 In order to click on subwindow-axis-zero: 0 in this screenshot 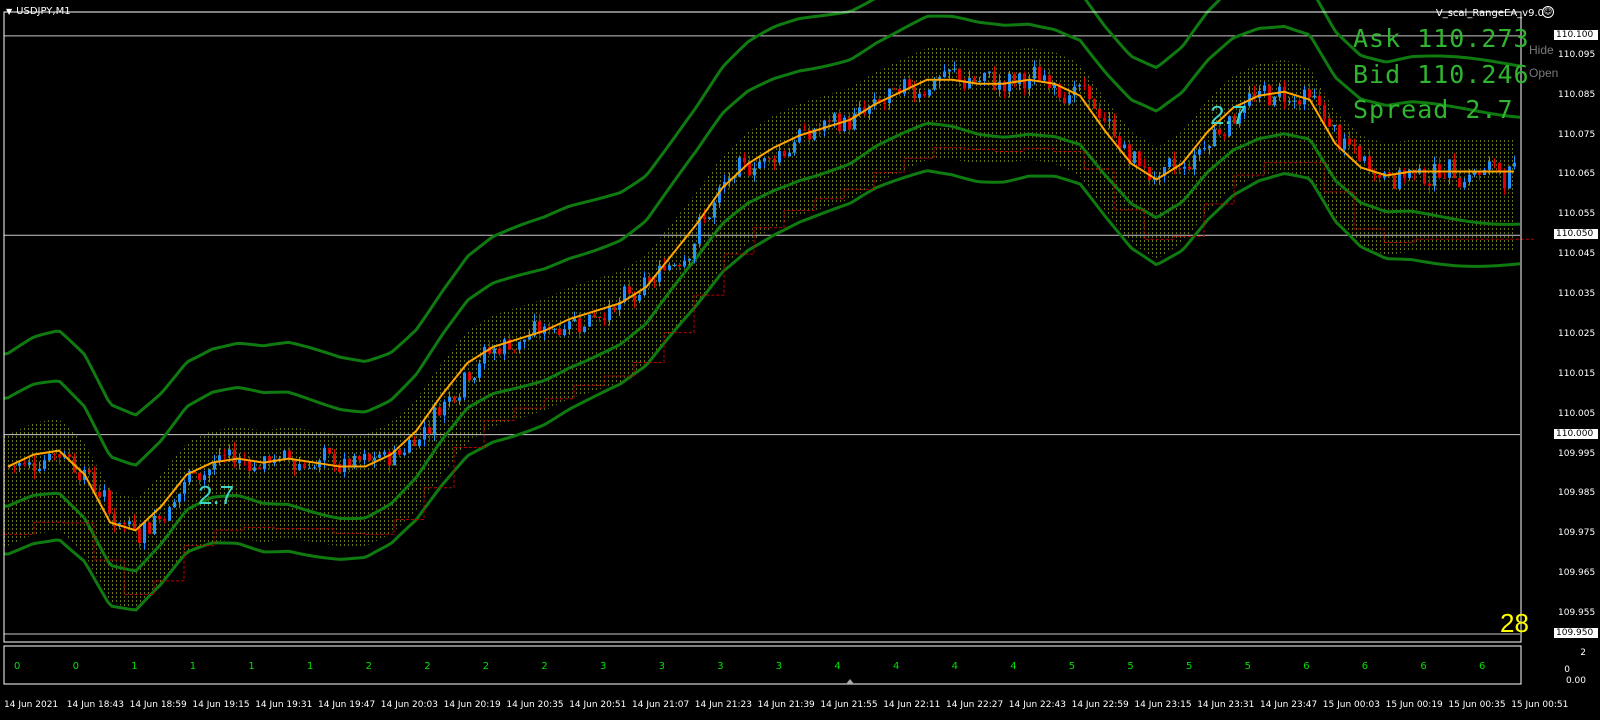, I will do `click(1567, 670)`.